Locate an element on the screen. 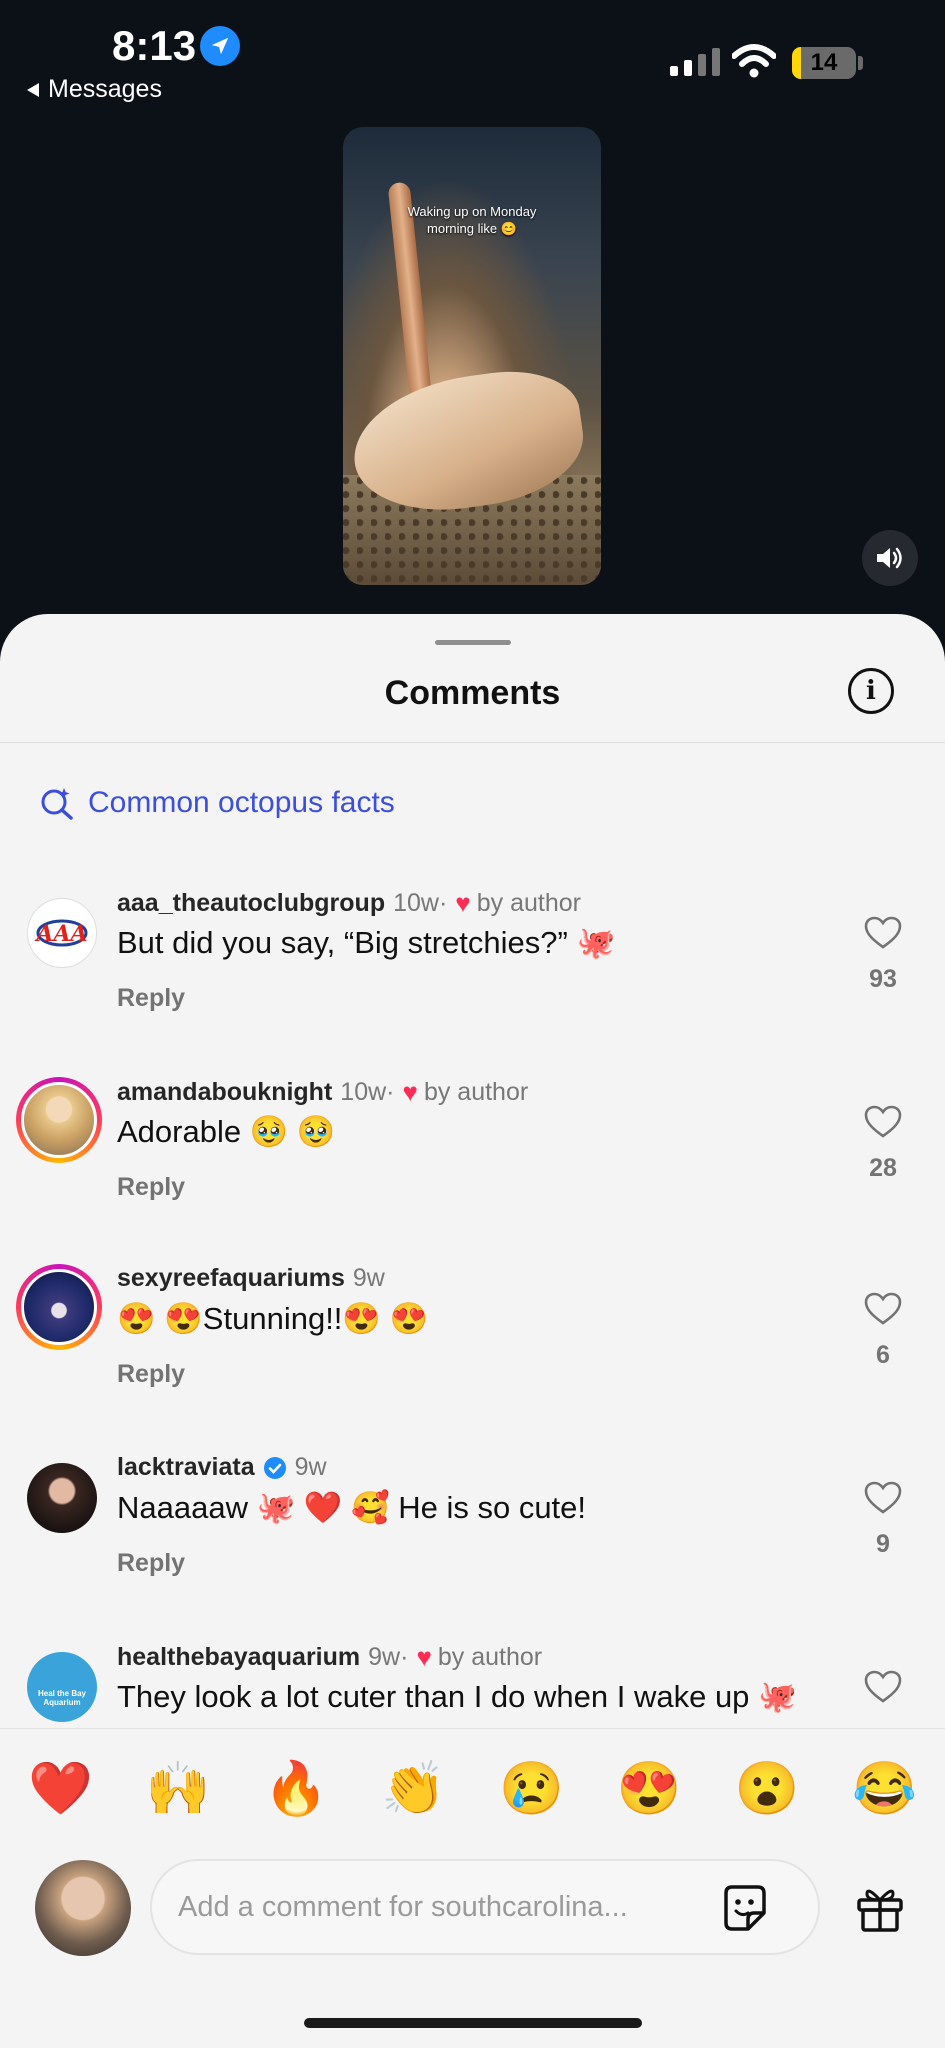 Image resolution: width=945 pixels, height=2048 pixels. sparkle-search-icon is located at coordinates (57, 804).